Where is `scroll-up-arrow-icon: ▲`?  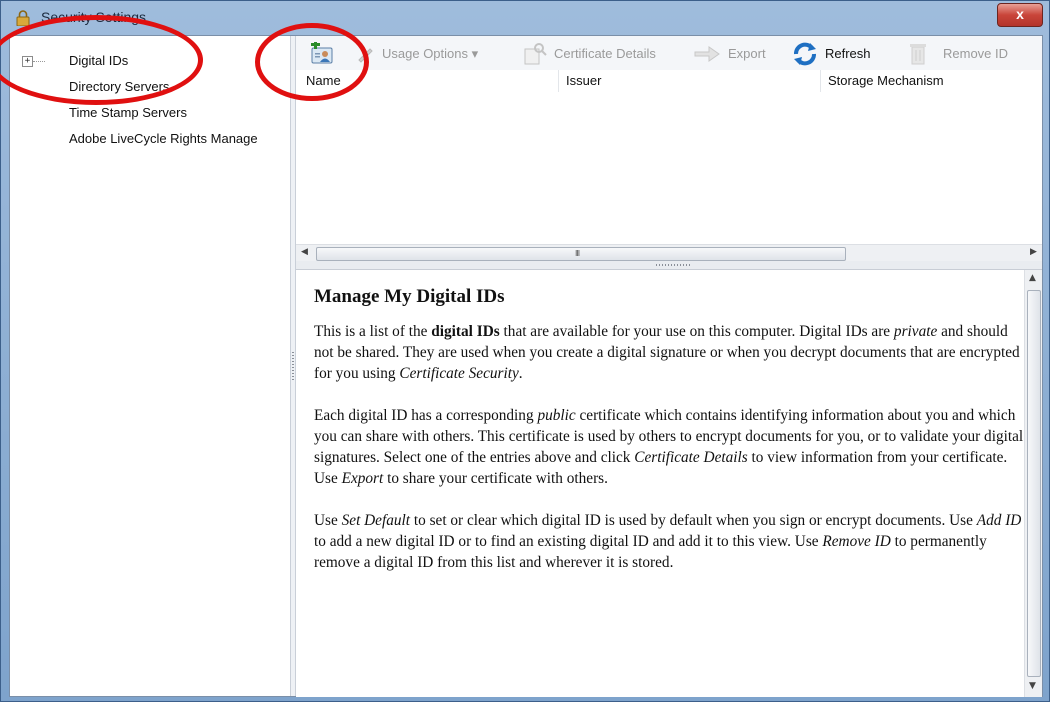 scroll-up-arrow-icon: ▲ is located at coordinates (1032, 278).